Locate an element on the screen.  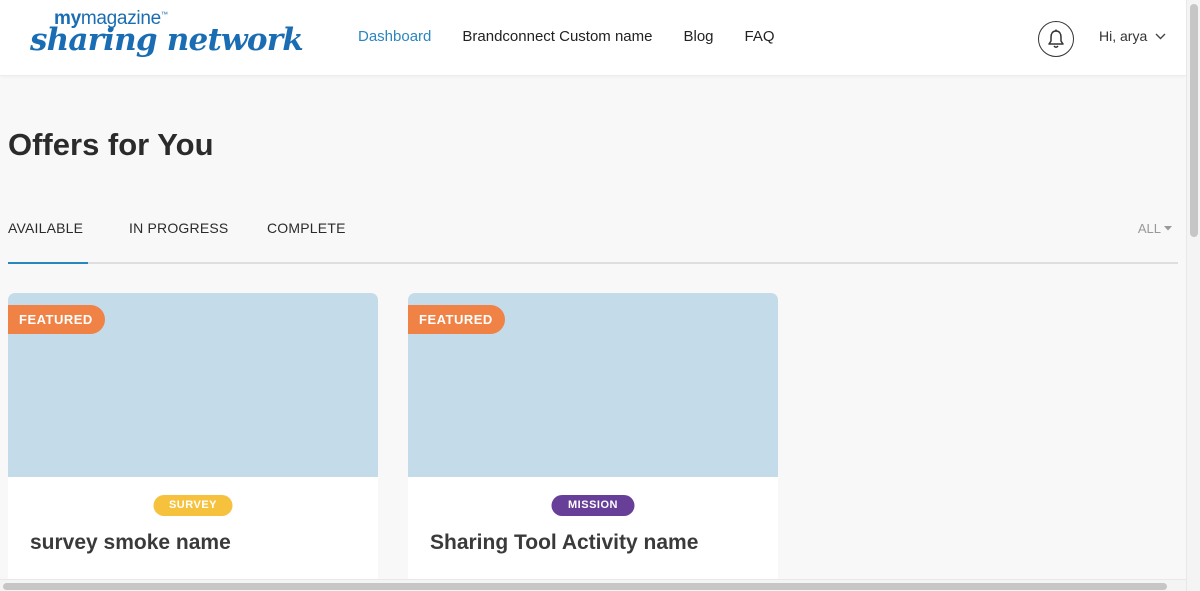
chevron-down-icon is located at coordinates (1160, 36).